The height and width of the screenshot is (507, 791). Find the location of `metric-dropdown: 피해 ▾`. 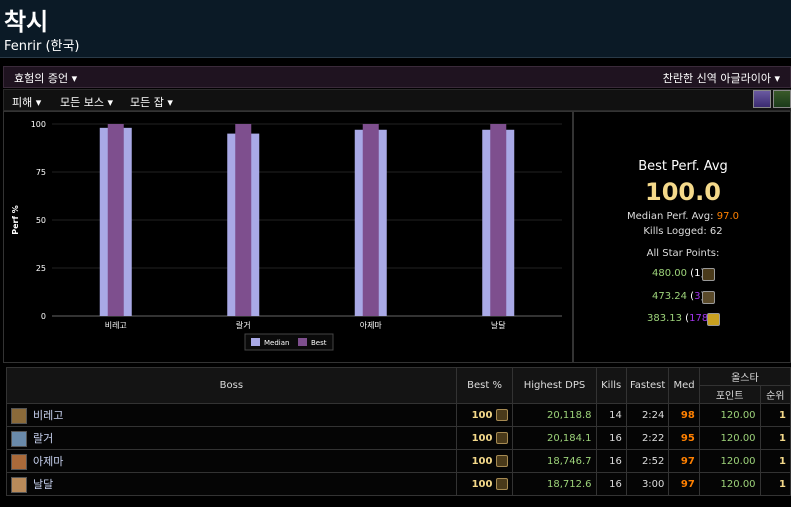

metric-dropdown: 피해 ▾ is located at coordinates (26, 102).